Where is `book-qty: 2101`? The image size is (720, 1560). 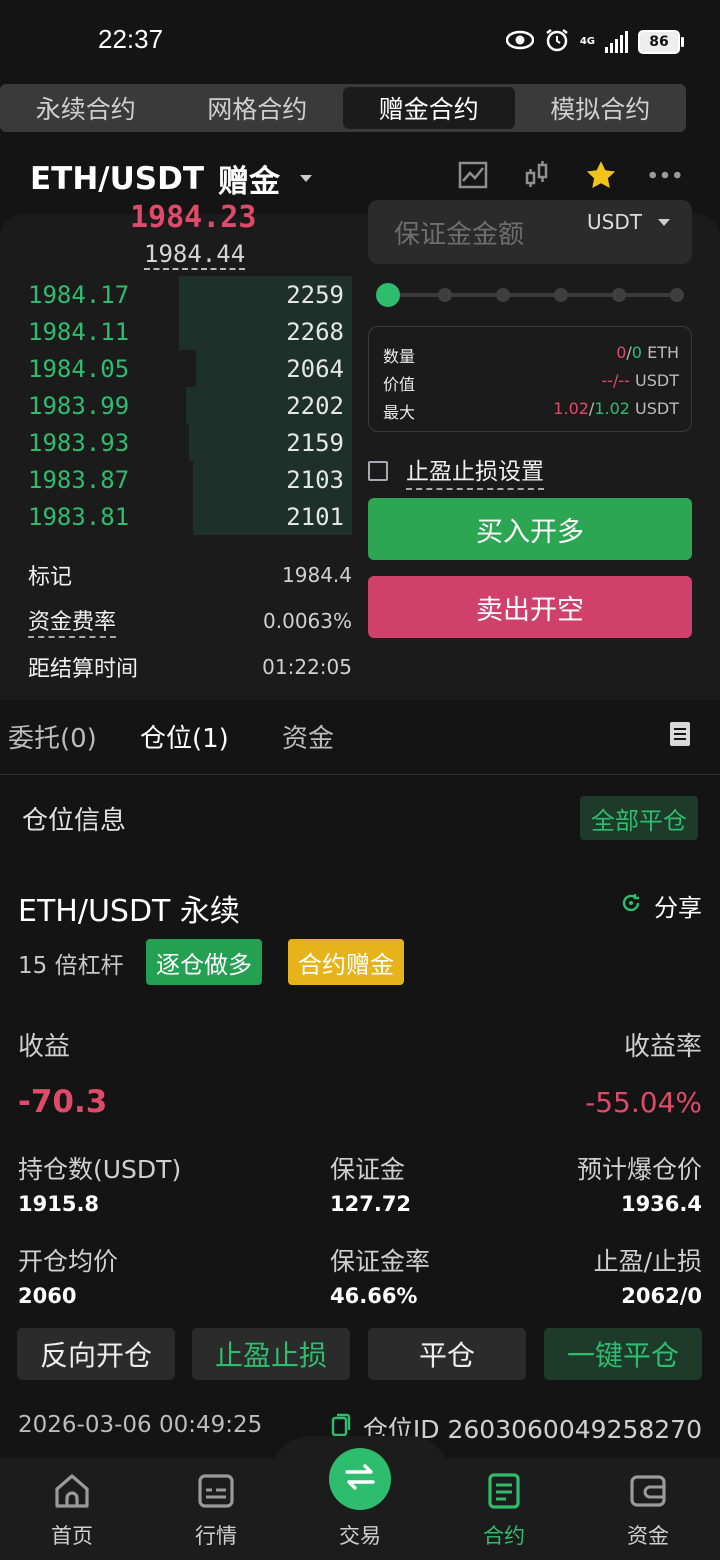
book-qty: 2101 is located at coordinates (315, 516).